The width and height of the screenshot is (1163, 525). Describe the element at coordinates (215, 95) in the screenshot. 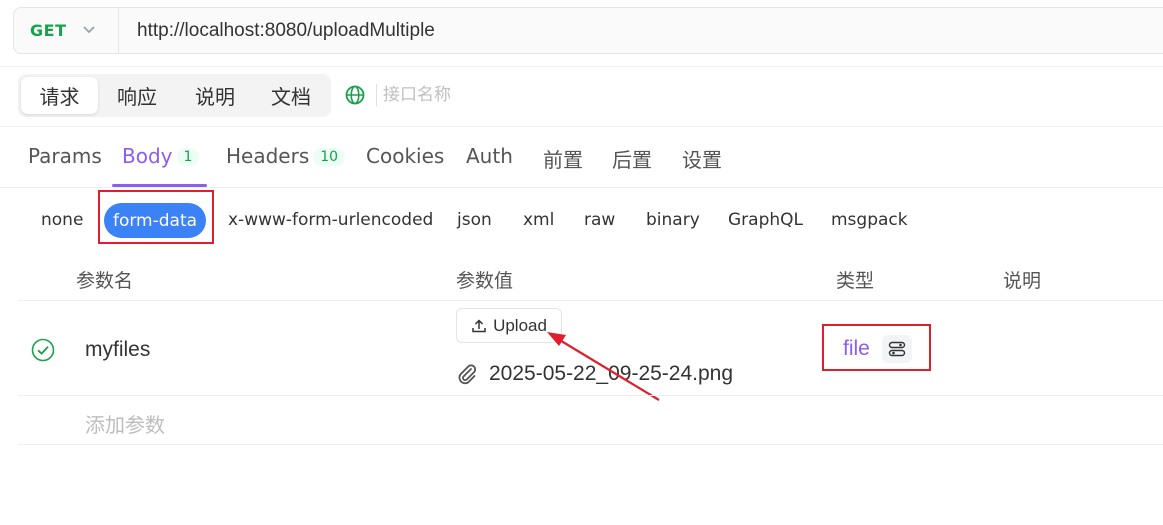

I see `tab-description: 说明` at that location.